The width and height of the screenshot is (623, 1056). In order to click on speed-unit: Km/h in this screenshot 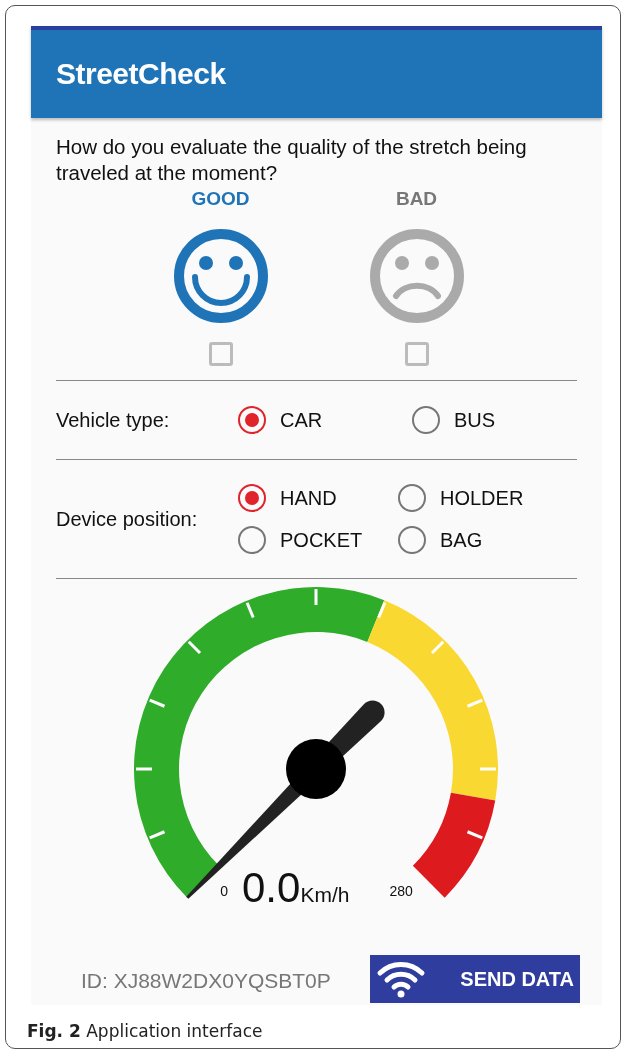, I will do `click(325, 895)`.